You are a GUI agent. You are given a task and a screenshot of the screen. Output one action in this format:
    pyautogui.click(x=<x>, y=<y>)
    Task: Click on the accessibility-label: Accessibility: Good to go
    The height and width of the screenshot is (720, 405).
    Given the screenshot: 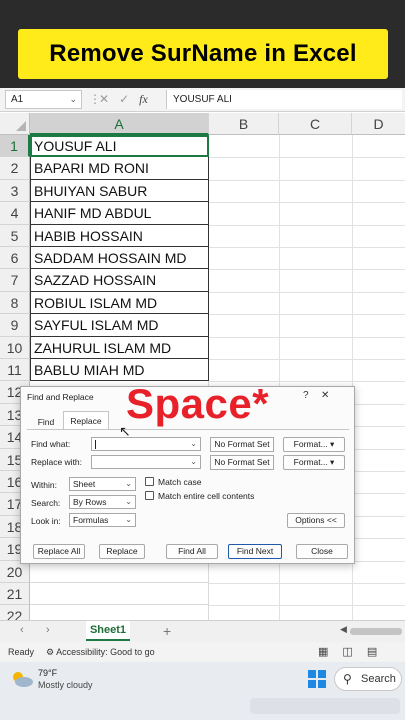 What is the action you would take?
    pyautogui.click(x=105, y=652)
    